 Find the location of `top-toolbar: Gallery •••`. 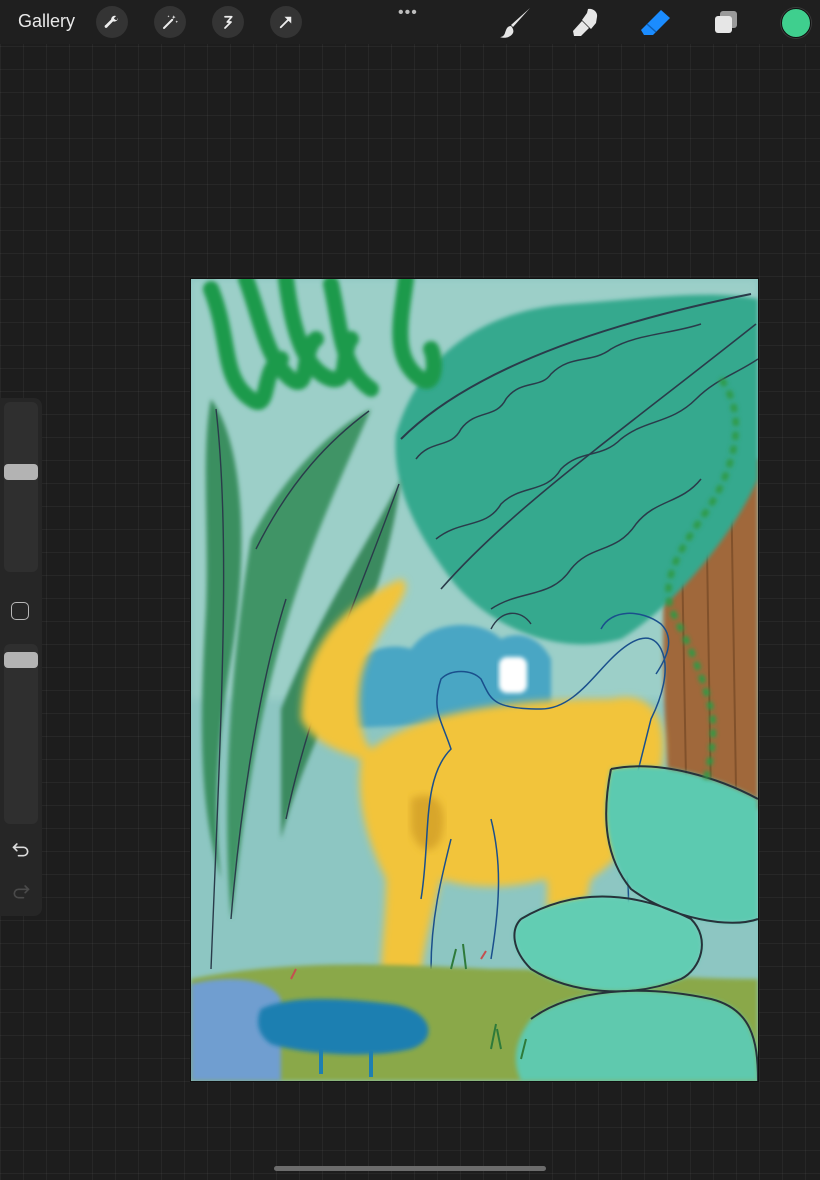

top-toolbar: Gallery ••• is located at coordinates (410, 22).